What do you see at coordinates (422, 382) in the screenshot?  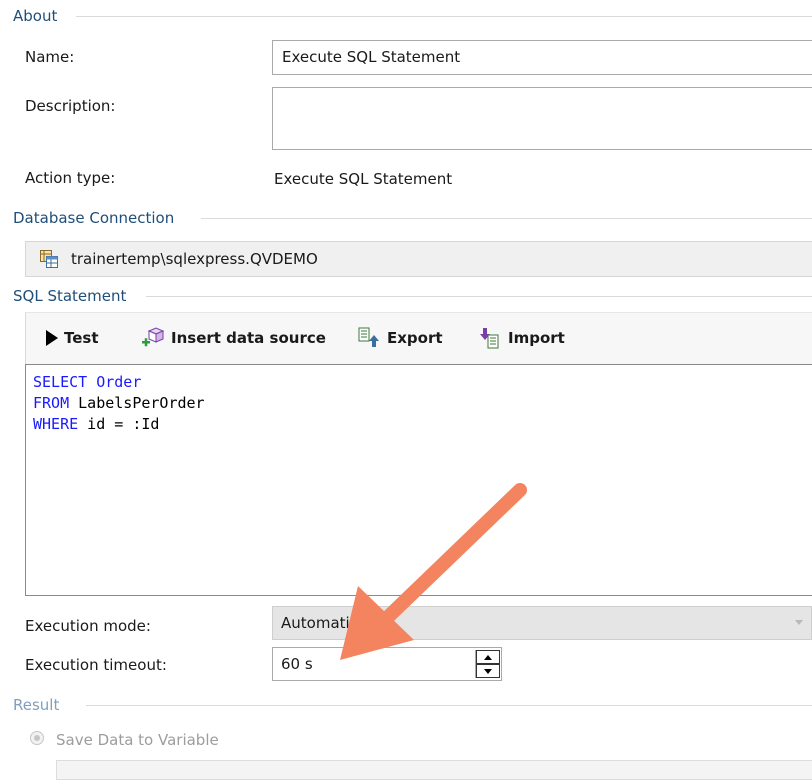 I see `sql-line: SELECT Order` at bounding box center [422, 382].